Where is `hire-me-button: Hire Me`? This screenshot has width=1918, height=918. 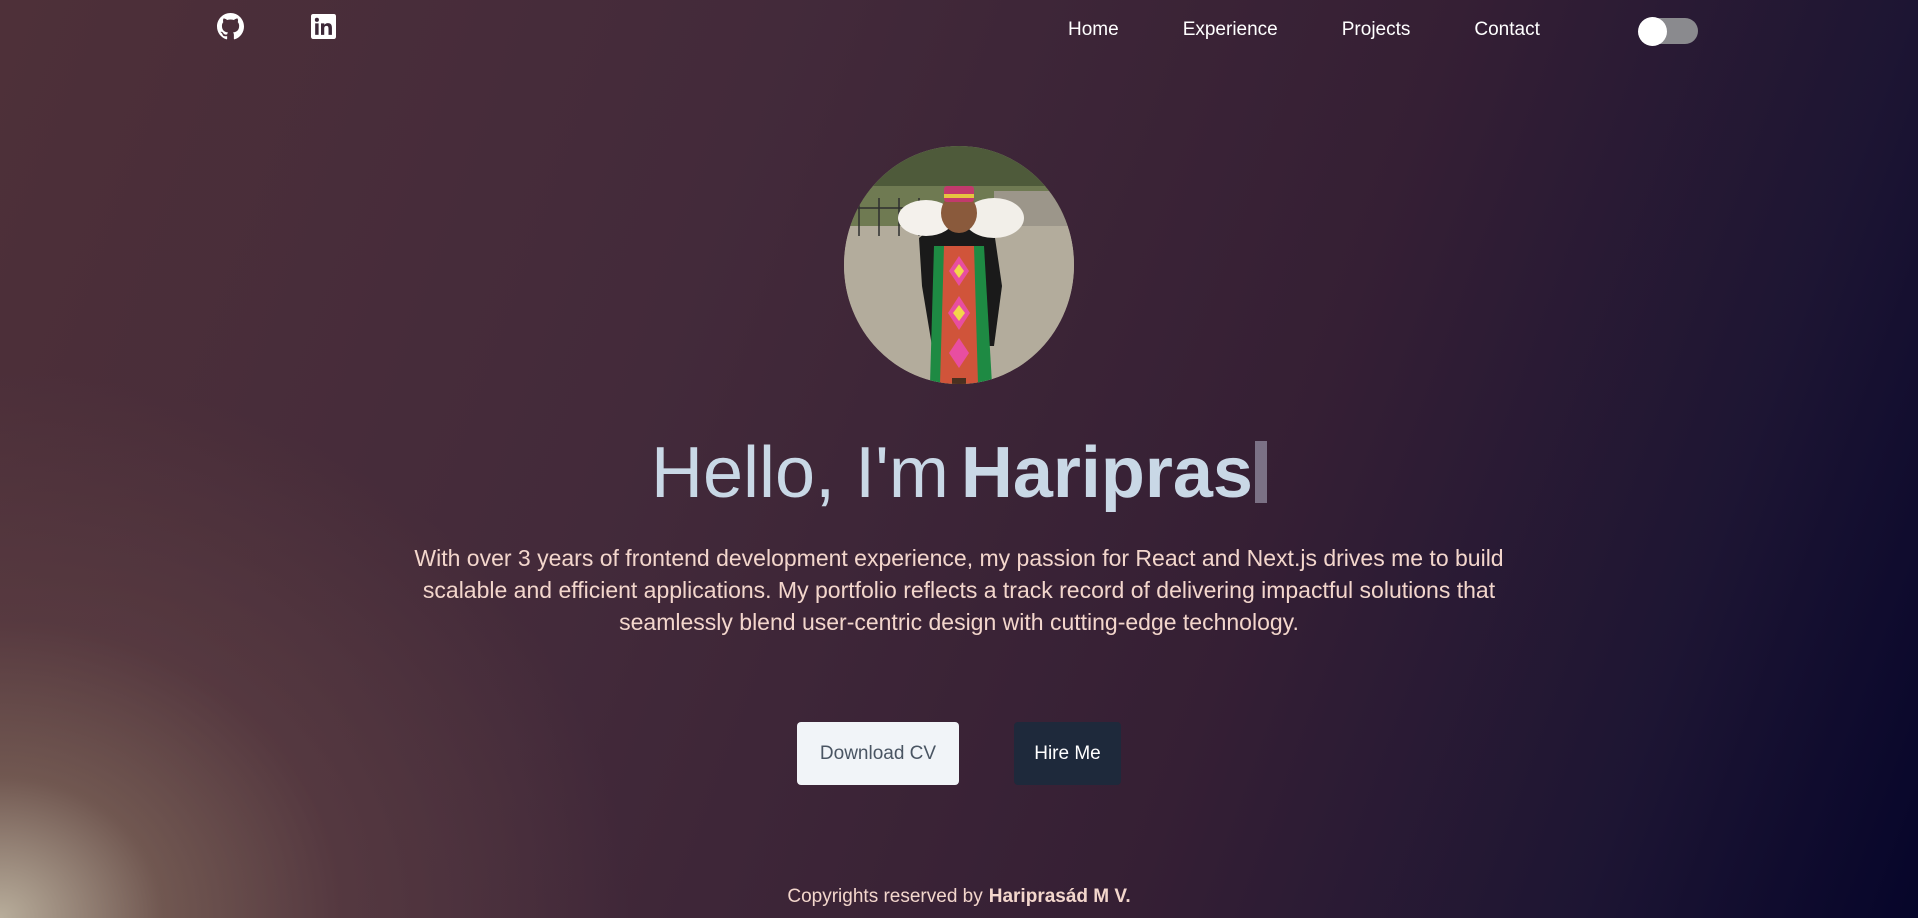
hire-me-button: Hire Me is located at coordinates (1067, 753).